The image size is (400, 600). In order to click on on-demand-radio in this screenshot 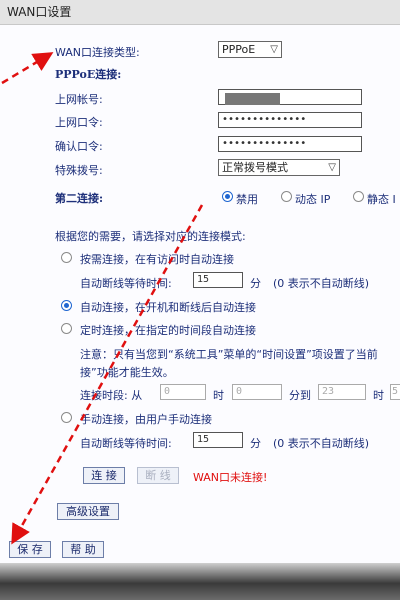, I will do `click(66, 257)`.